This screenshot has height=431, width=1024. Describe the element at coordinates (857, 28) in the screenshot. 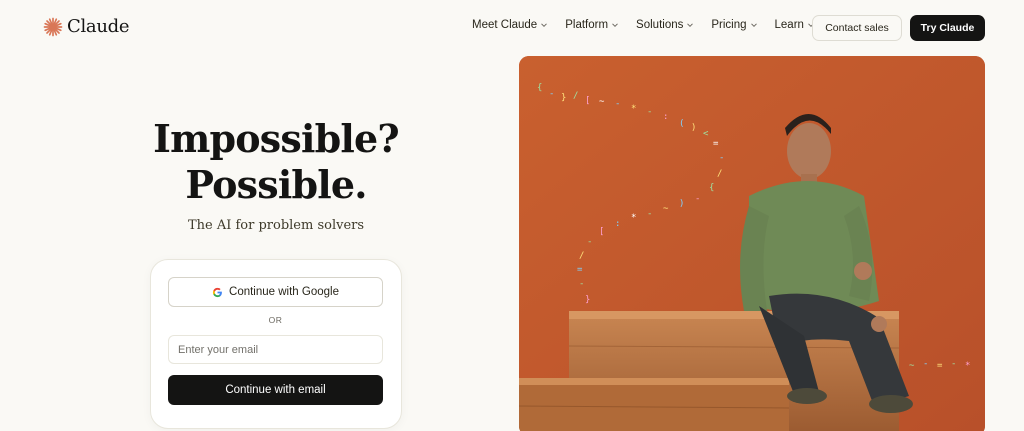

I see `contact-sales-button: Contact sales` at that location.